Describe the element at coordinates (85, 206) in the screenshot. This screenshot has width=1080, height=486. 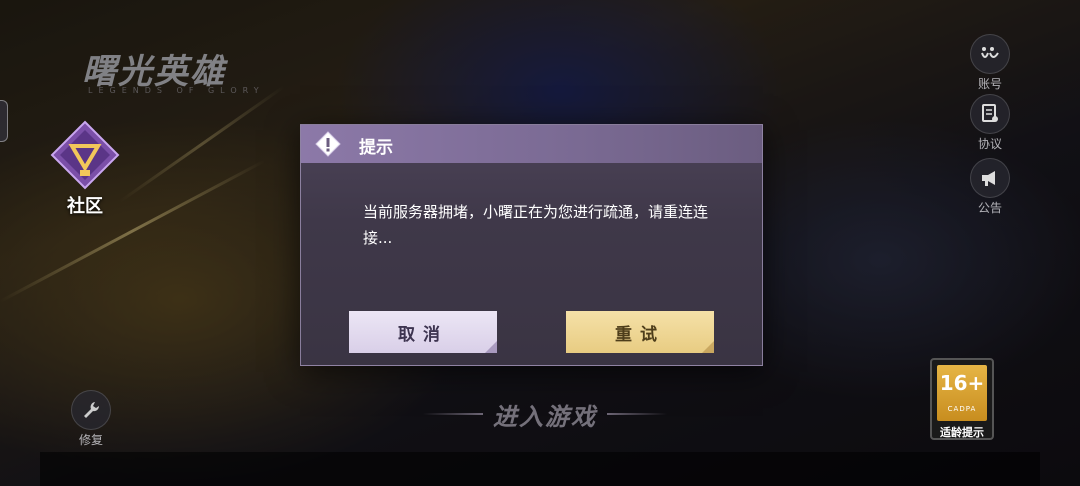
I see `community-label: 社区` at that location.